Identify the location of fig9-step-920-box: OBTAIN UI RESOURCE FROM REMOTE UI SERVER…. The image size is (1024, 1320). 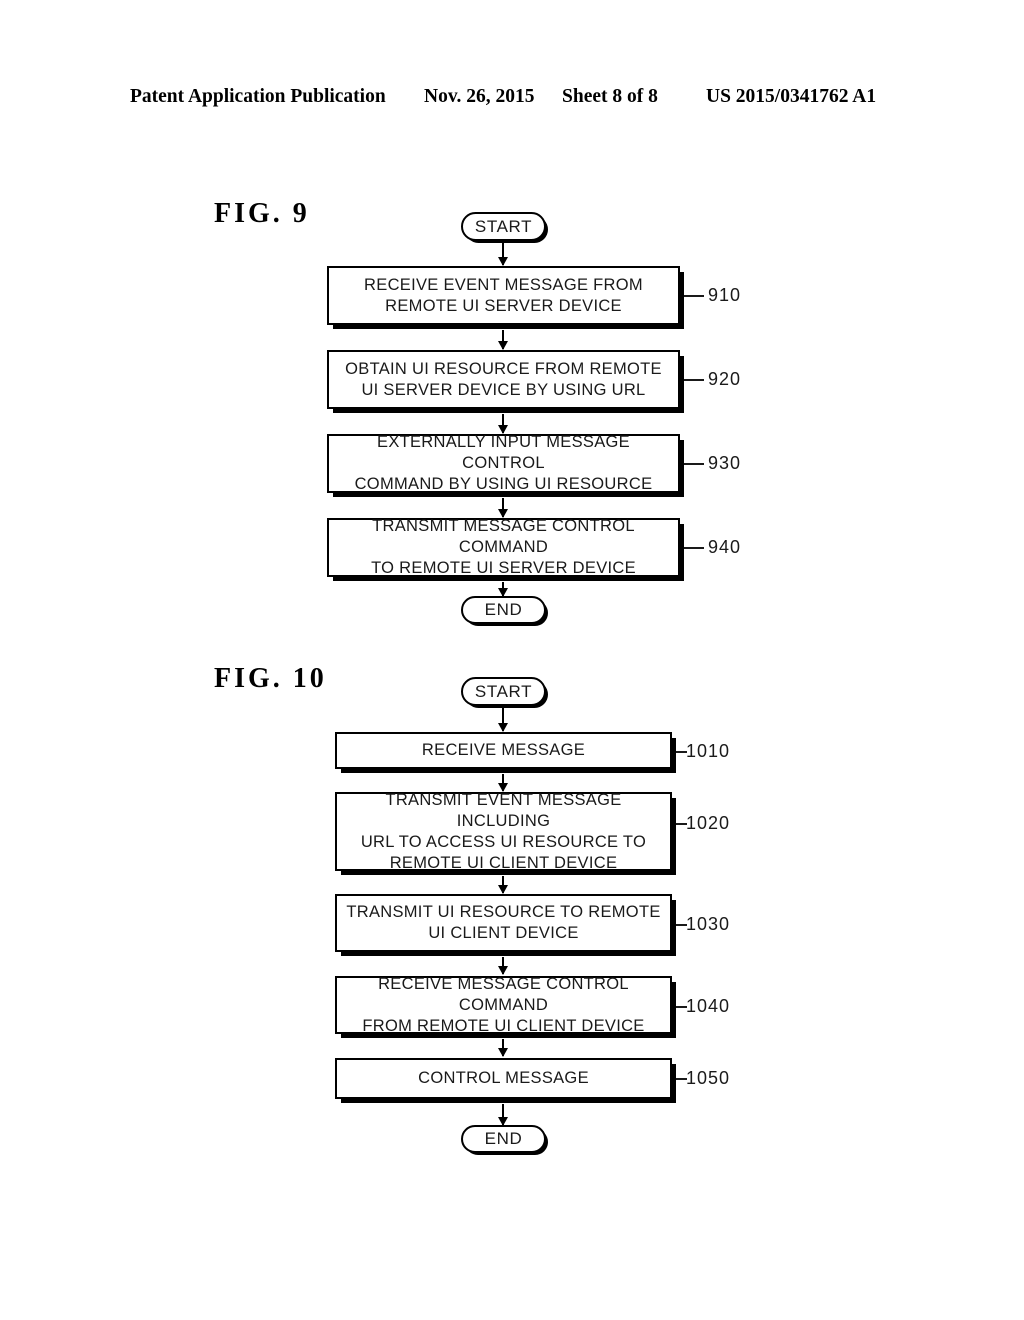
(503, 379).